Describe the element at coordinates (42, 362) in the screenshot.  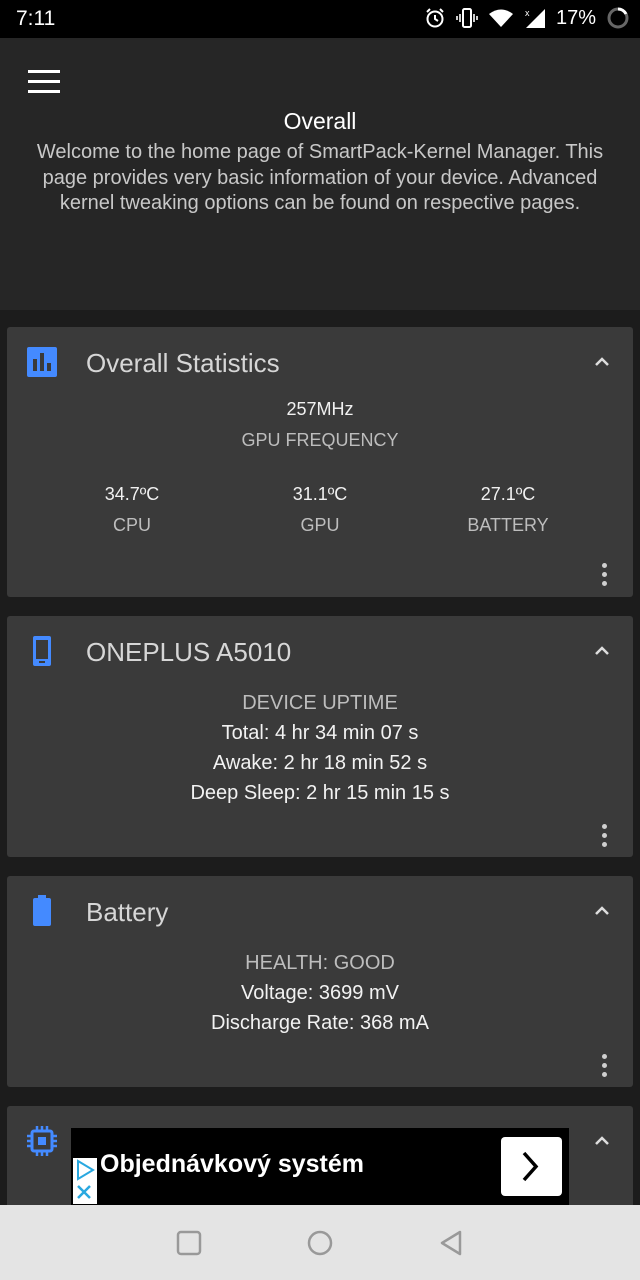
I see `bar-chart-icon` at that location.